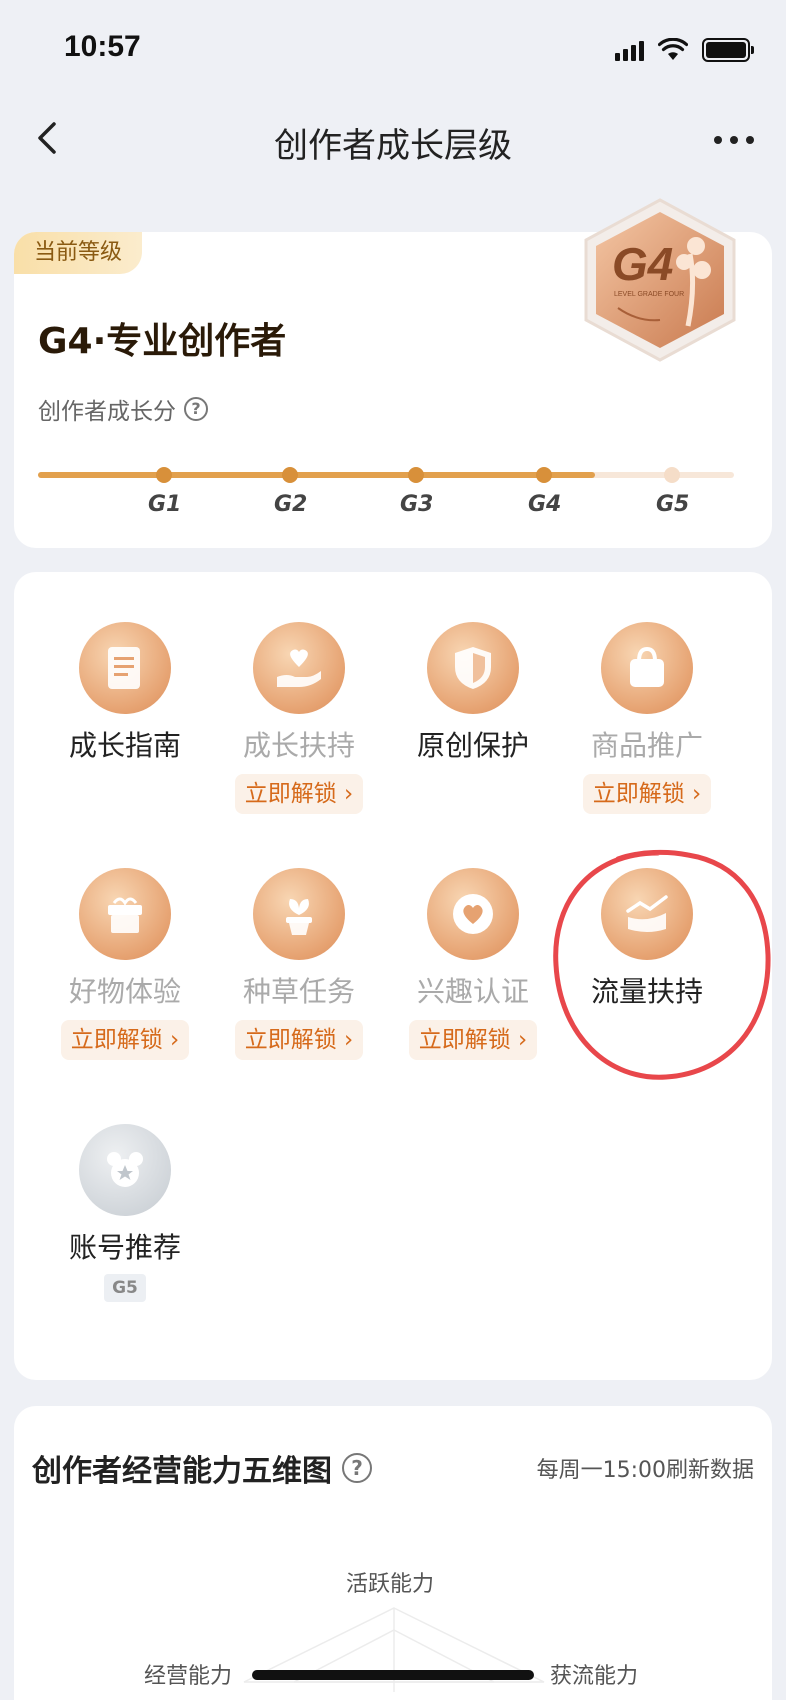 This screenshot has width=786, height=1700. I want to click on func-seeding-task: 种草任务 立即解锁 ›, so click(299, 964).